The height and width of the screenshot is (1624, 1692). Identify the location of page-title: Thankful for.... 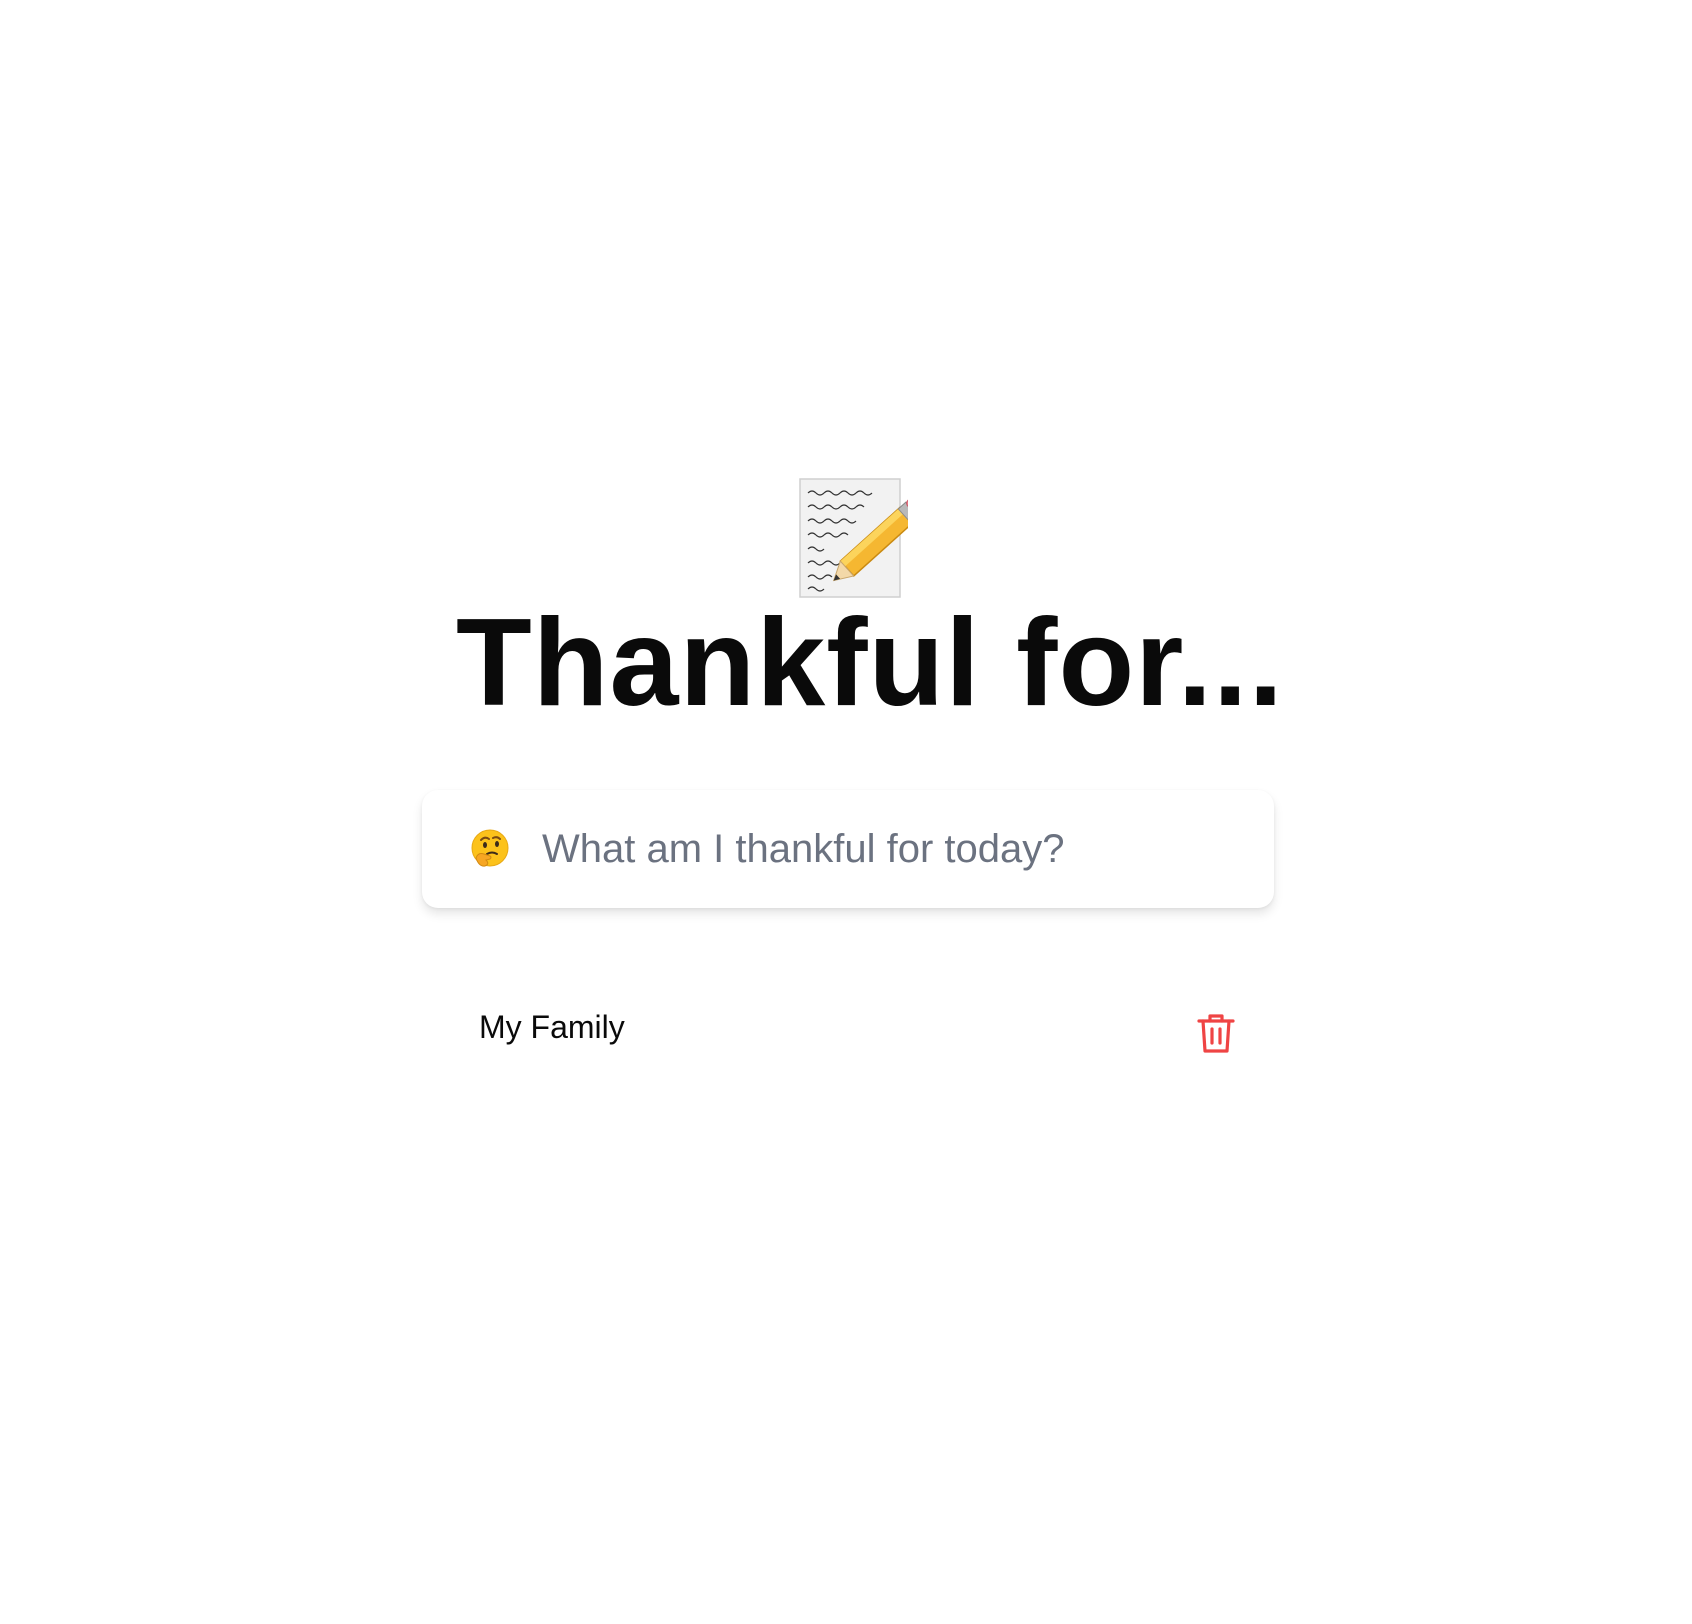
(870, 663).